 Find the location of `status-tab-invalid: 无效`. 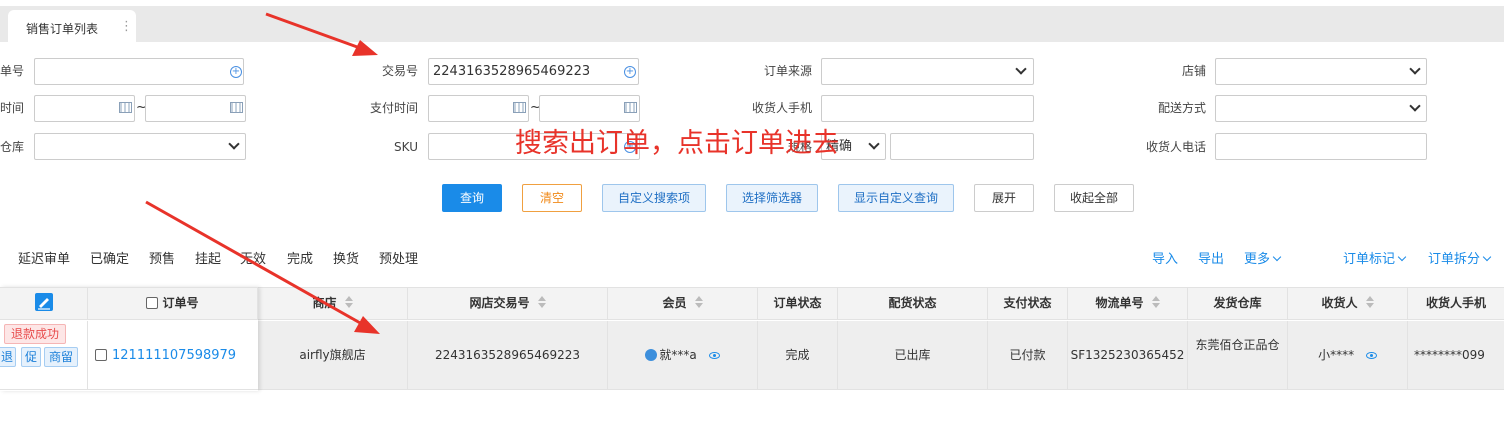

status-tab-invalid: 无效 is located at coordinates (253, 257).